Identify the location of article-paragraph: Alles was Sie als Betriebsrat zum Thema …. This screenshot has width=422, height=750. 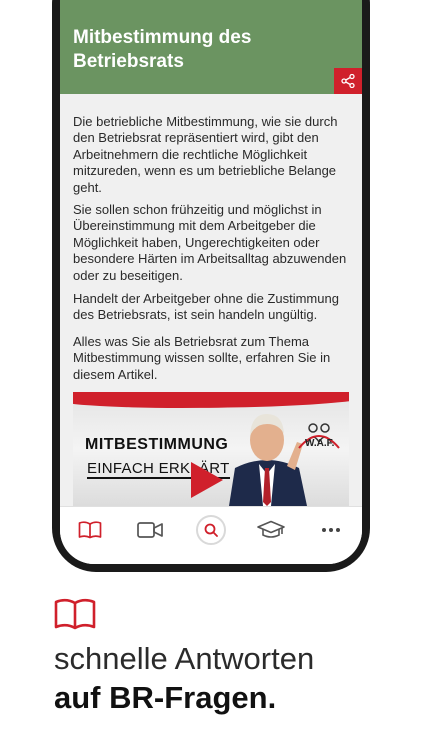
(202, 358).